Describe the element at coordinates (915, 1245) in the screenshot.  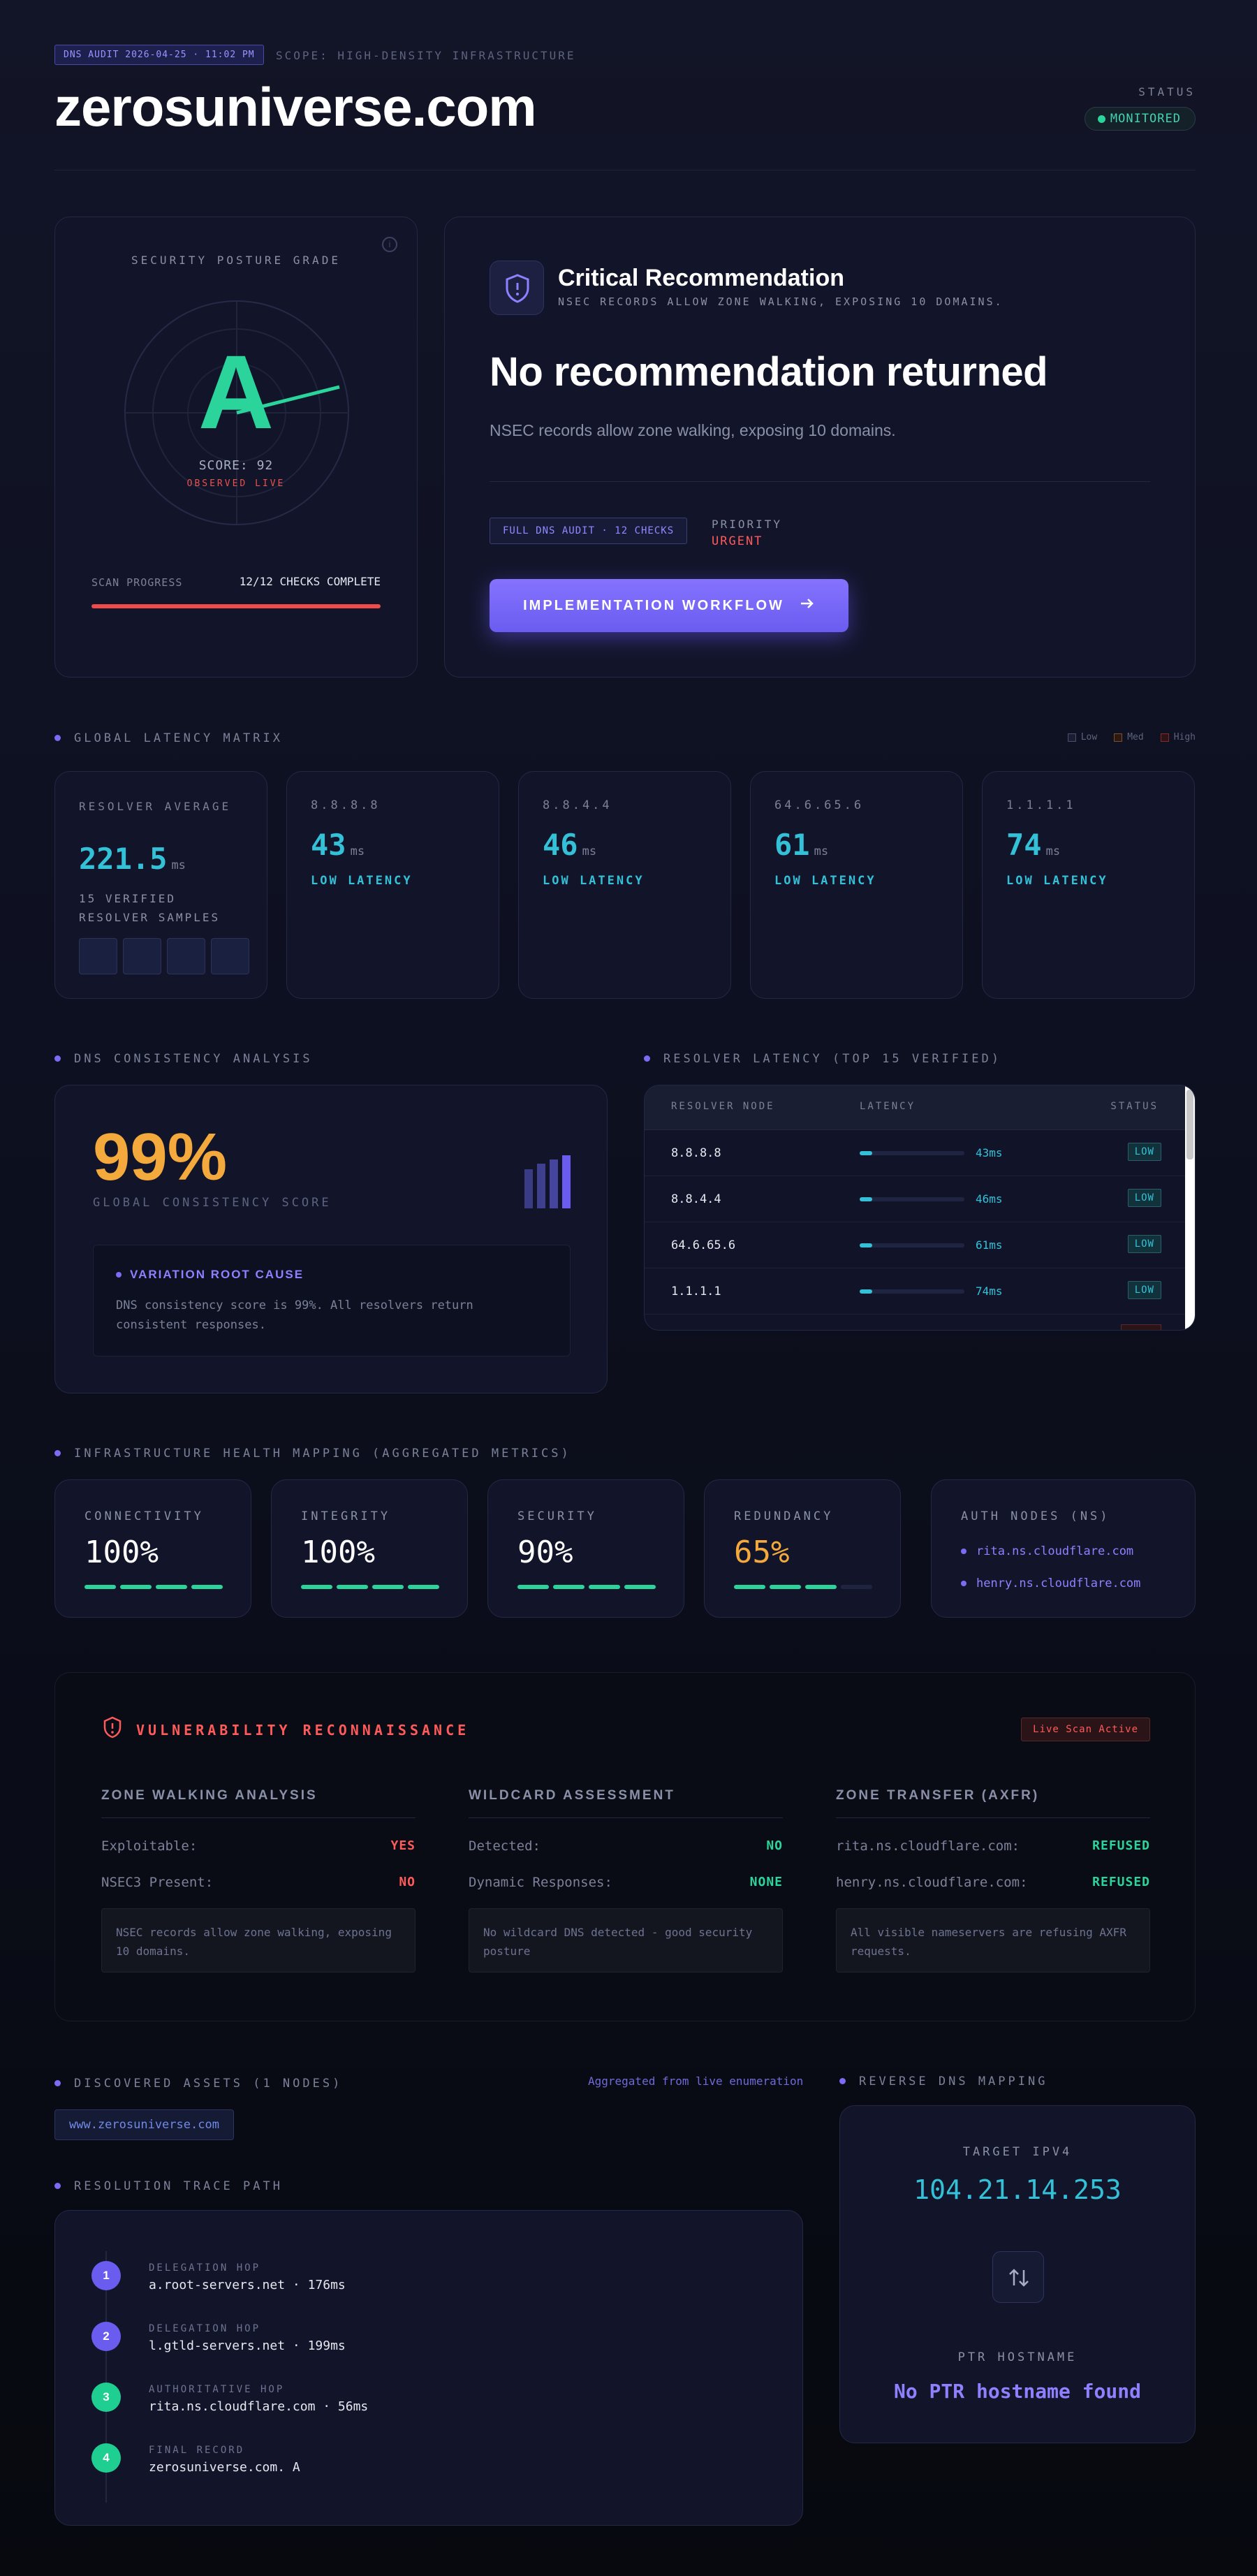
I see `table-row: 64.6.65.6 61ms LOW` at that location.